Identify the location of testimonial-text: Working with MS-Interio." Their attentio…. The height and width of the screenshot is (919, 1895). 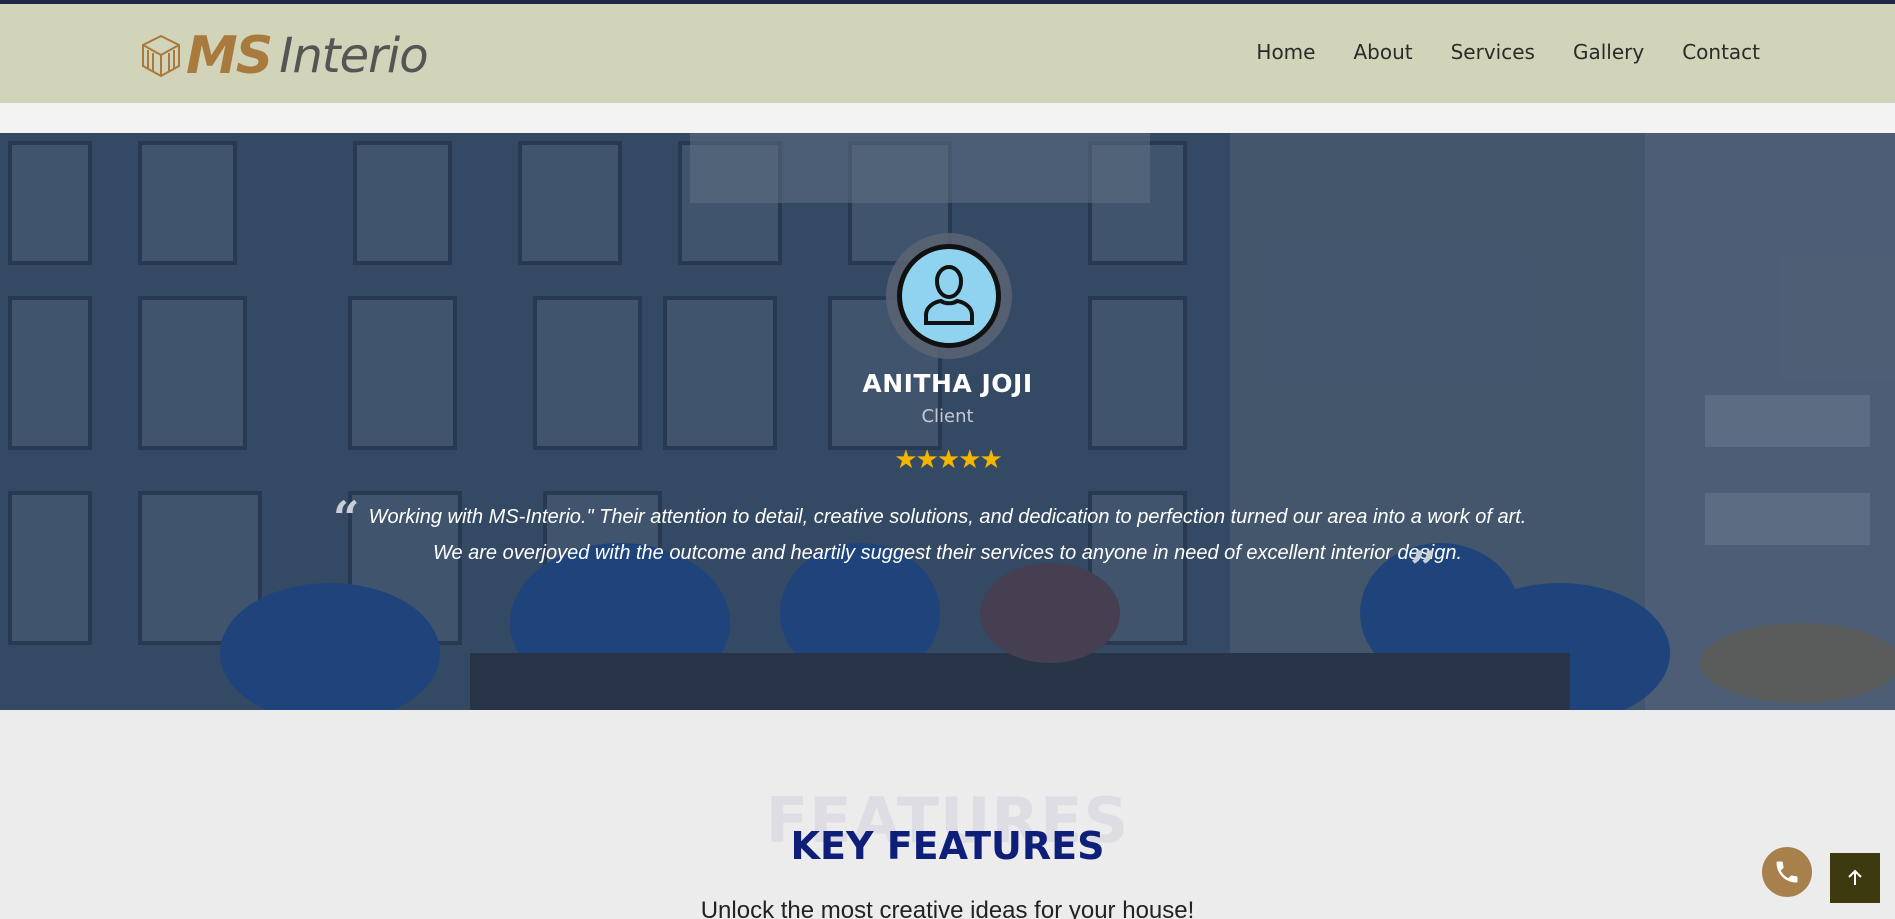
(947, 535).